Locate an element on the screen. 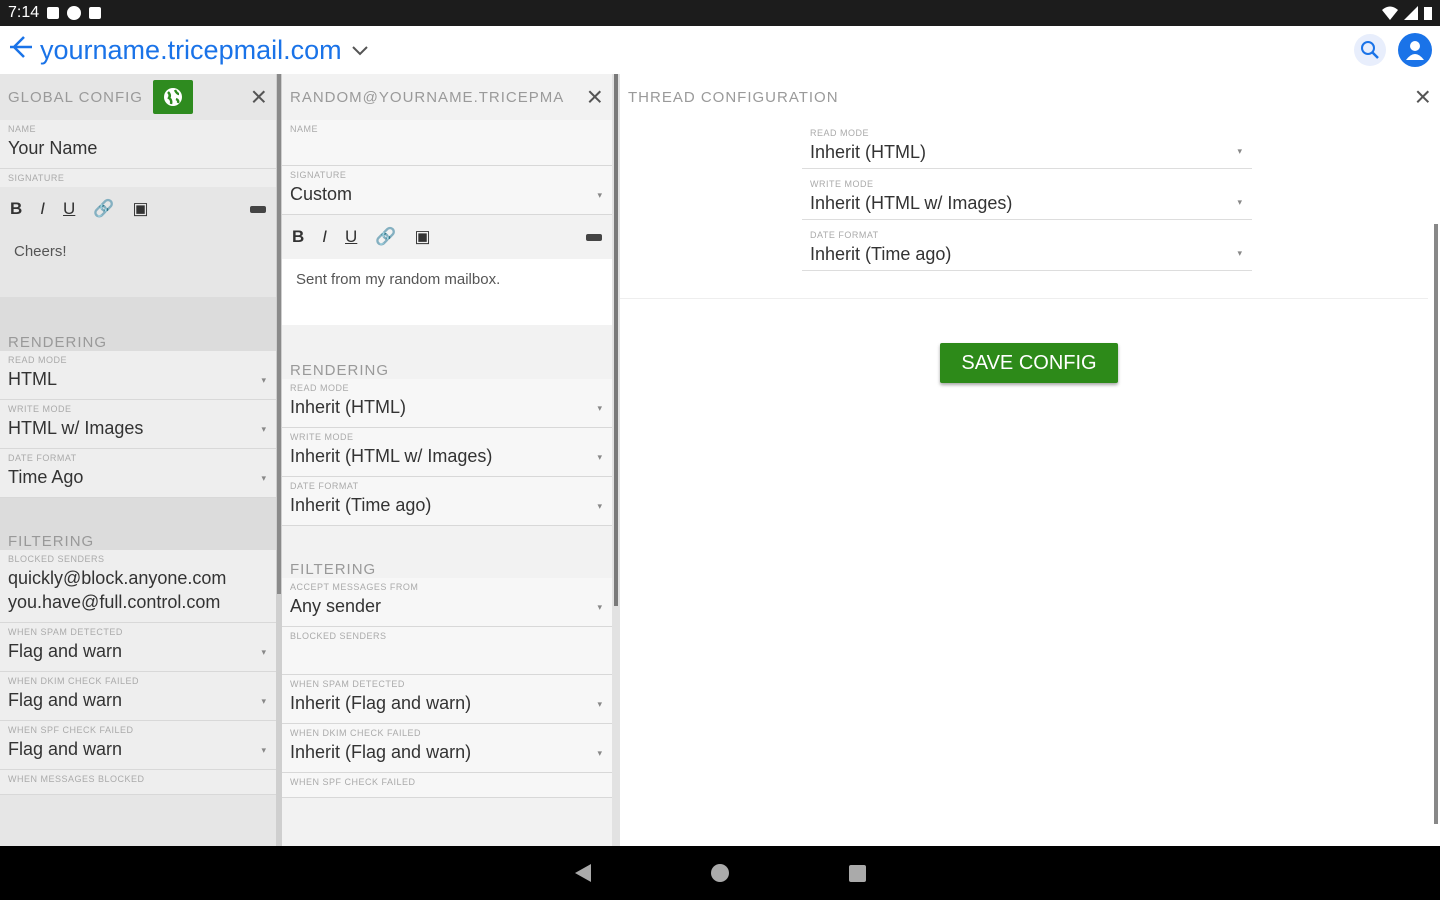 The image size is (1440, 900). mailbox-config-header: RANDOM@YOURNAME.TRICEPMA × is located at coordinates (447, 97).